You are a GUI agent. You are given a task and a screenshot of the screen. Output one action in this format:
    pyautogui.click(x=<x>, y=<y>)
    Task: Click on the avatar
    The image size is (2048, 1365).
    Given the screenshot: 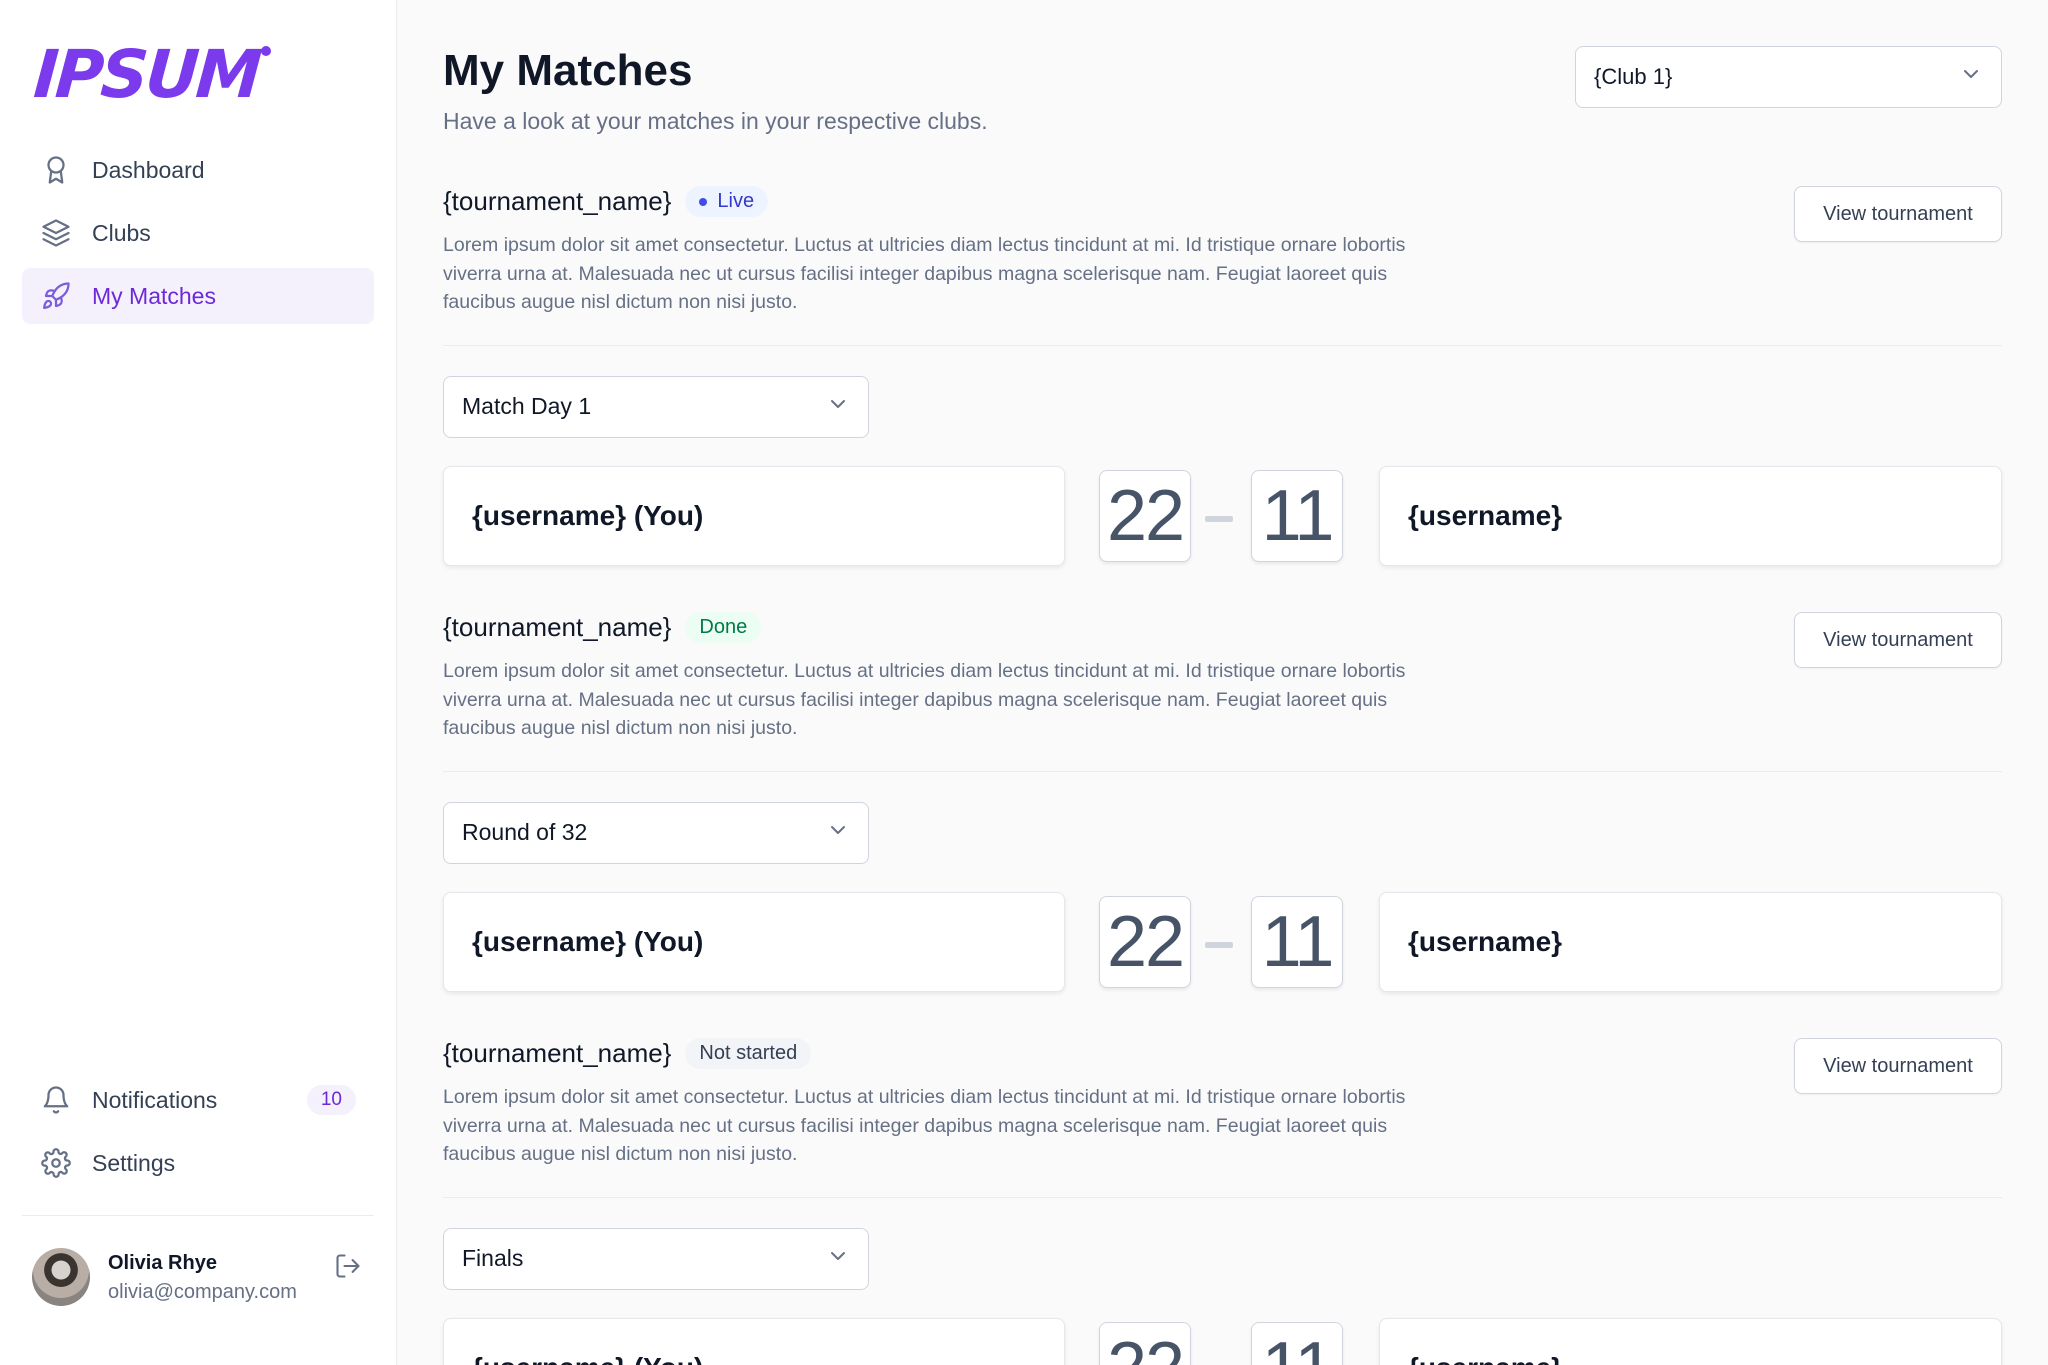 What is the action you would take?
    pyautogui.click(x=61, y=1277)
    